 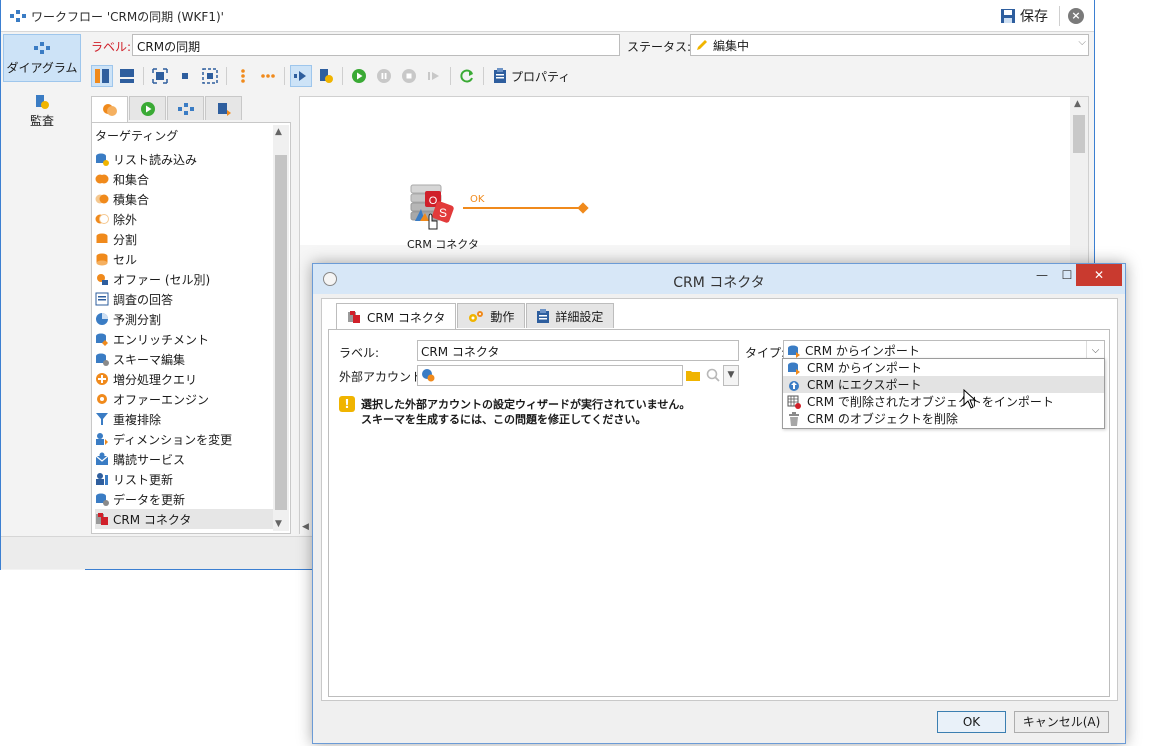 What do you see at coordinates (578, 350) in the screenshot?
I see `dialog-label-input: CRM コネクタ` at bounding box center [578, 350].